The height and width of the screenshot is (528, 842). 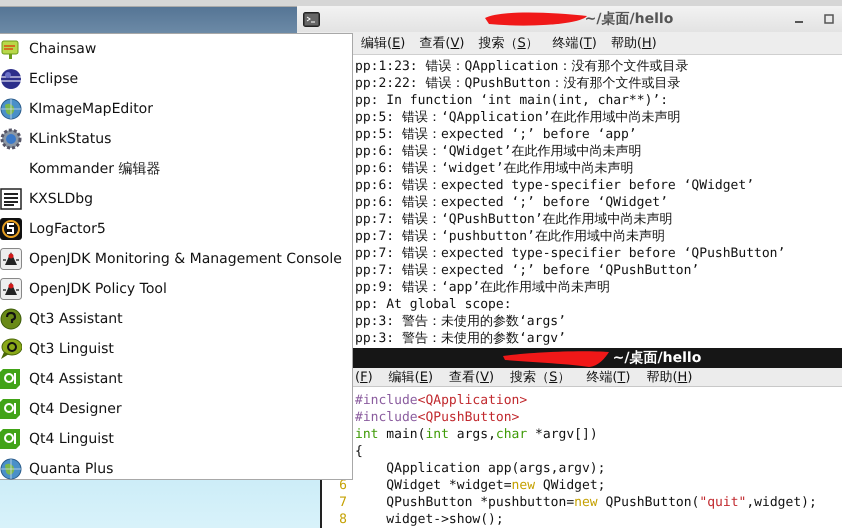 What do you see at coordinates (829, 19) in the screenshot?
I see `maximize-icon` at bounding box center [829, 19].